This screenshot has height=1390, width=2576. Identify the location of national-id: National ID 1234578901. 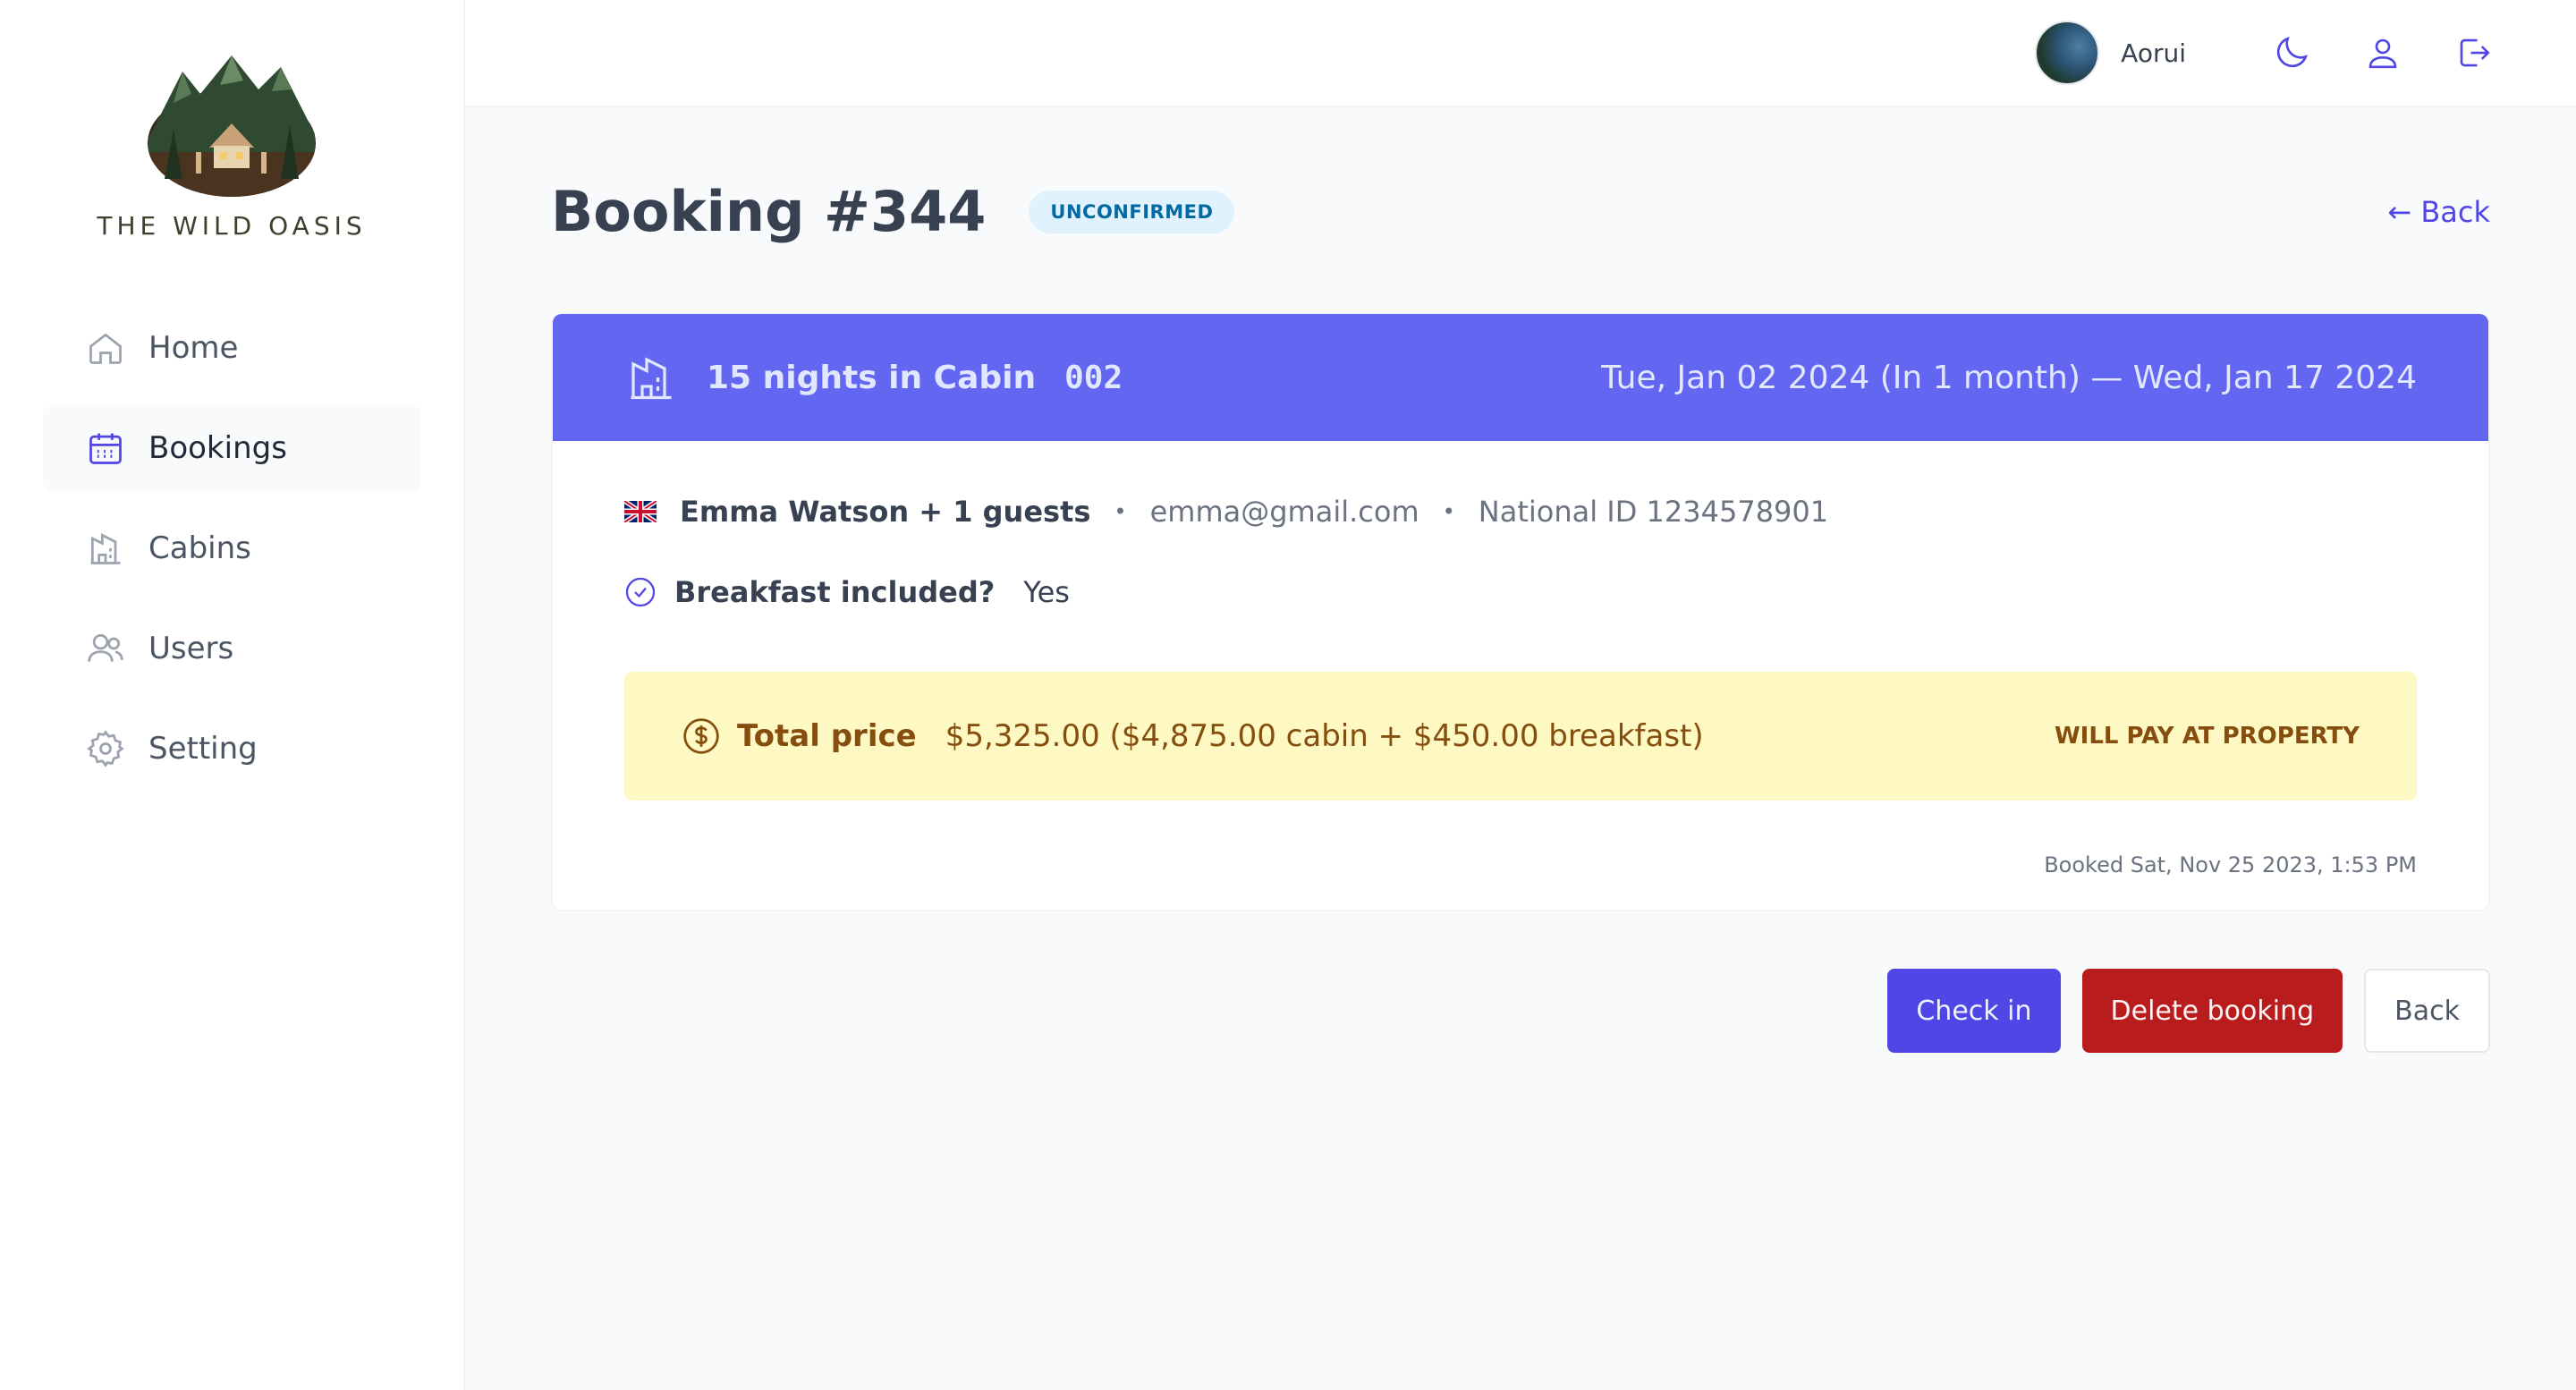
(1653, 512).